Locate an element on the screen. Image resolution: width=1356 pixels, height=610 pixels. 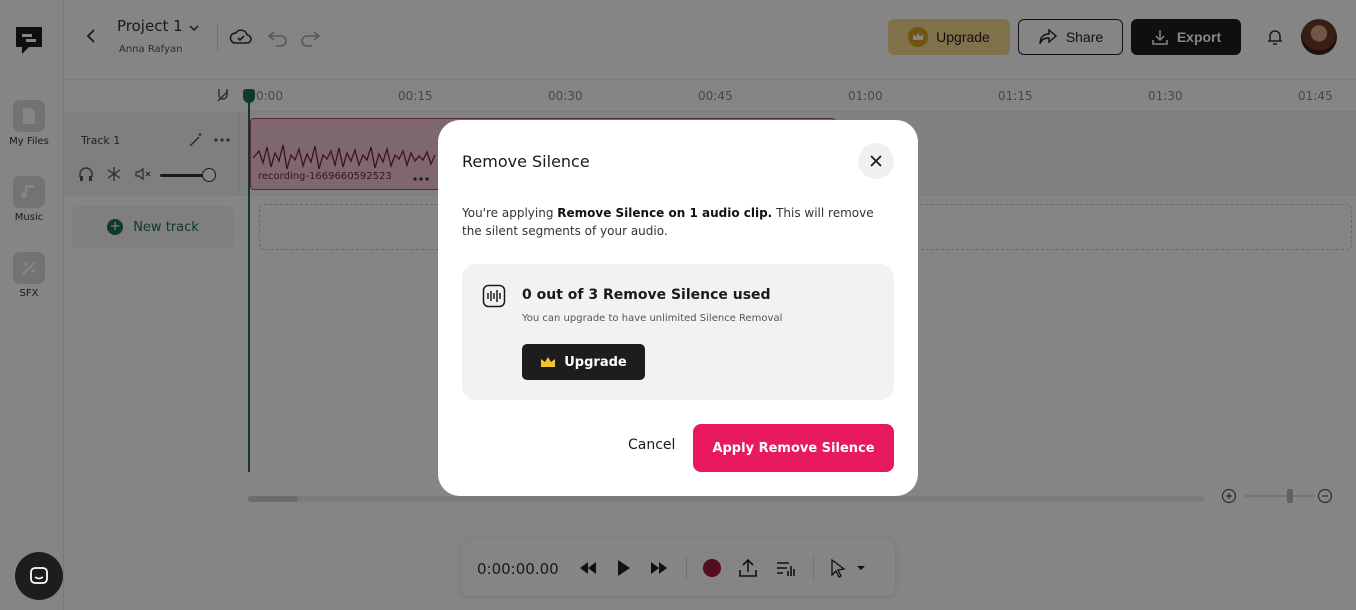
close-button is located at coordinates (876, 161).